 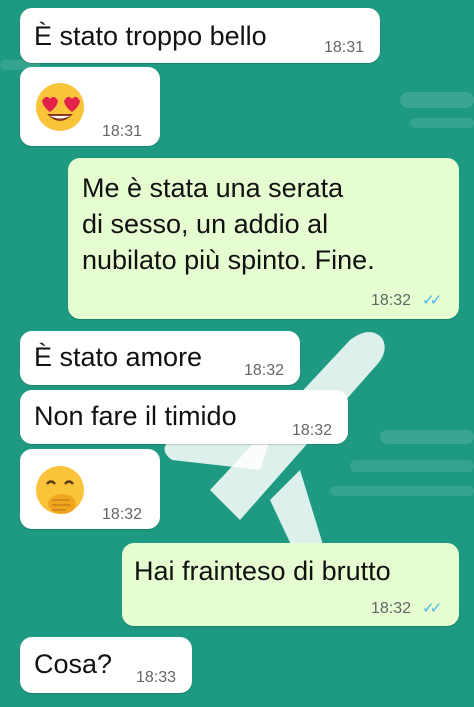 I want to click on message-text: Non fare il timido, so click(x=135, y=416).